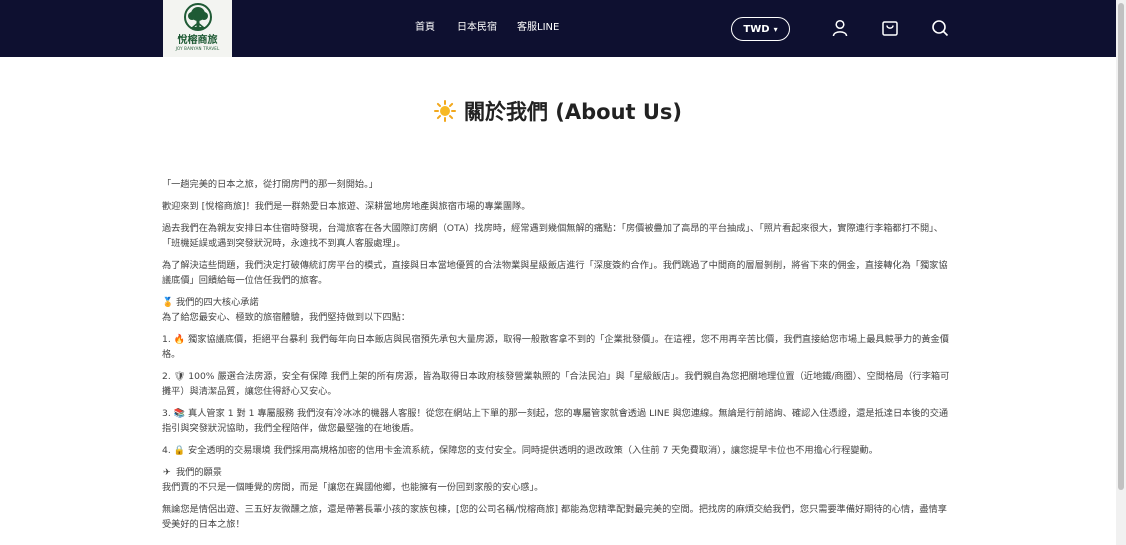  Describe the element at coordinates (1121, 246) in the screenshot. I see `scrollbar-thumb` at that location.